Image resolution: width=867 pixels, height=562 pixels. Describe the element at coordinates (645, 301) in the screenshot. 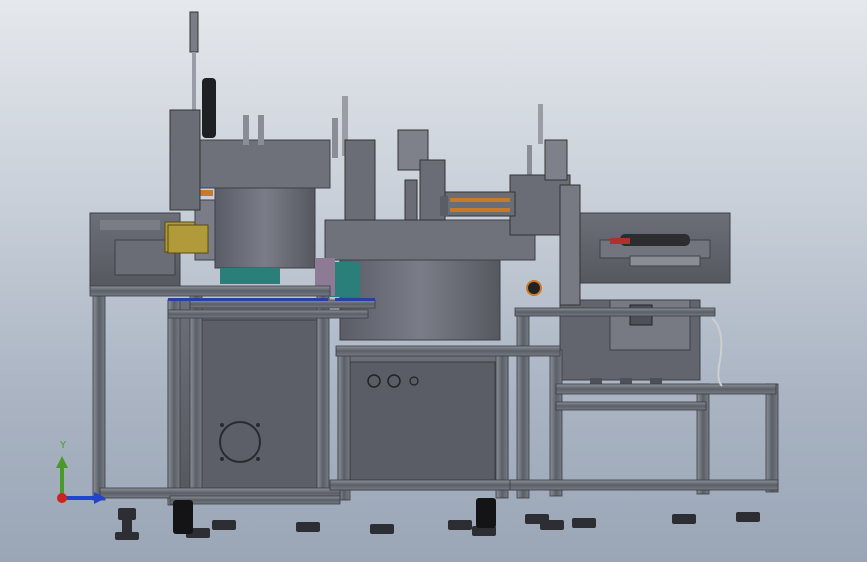

I see `right-feeder-housing` at that location.